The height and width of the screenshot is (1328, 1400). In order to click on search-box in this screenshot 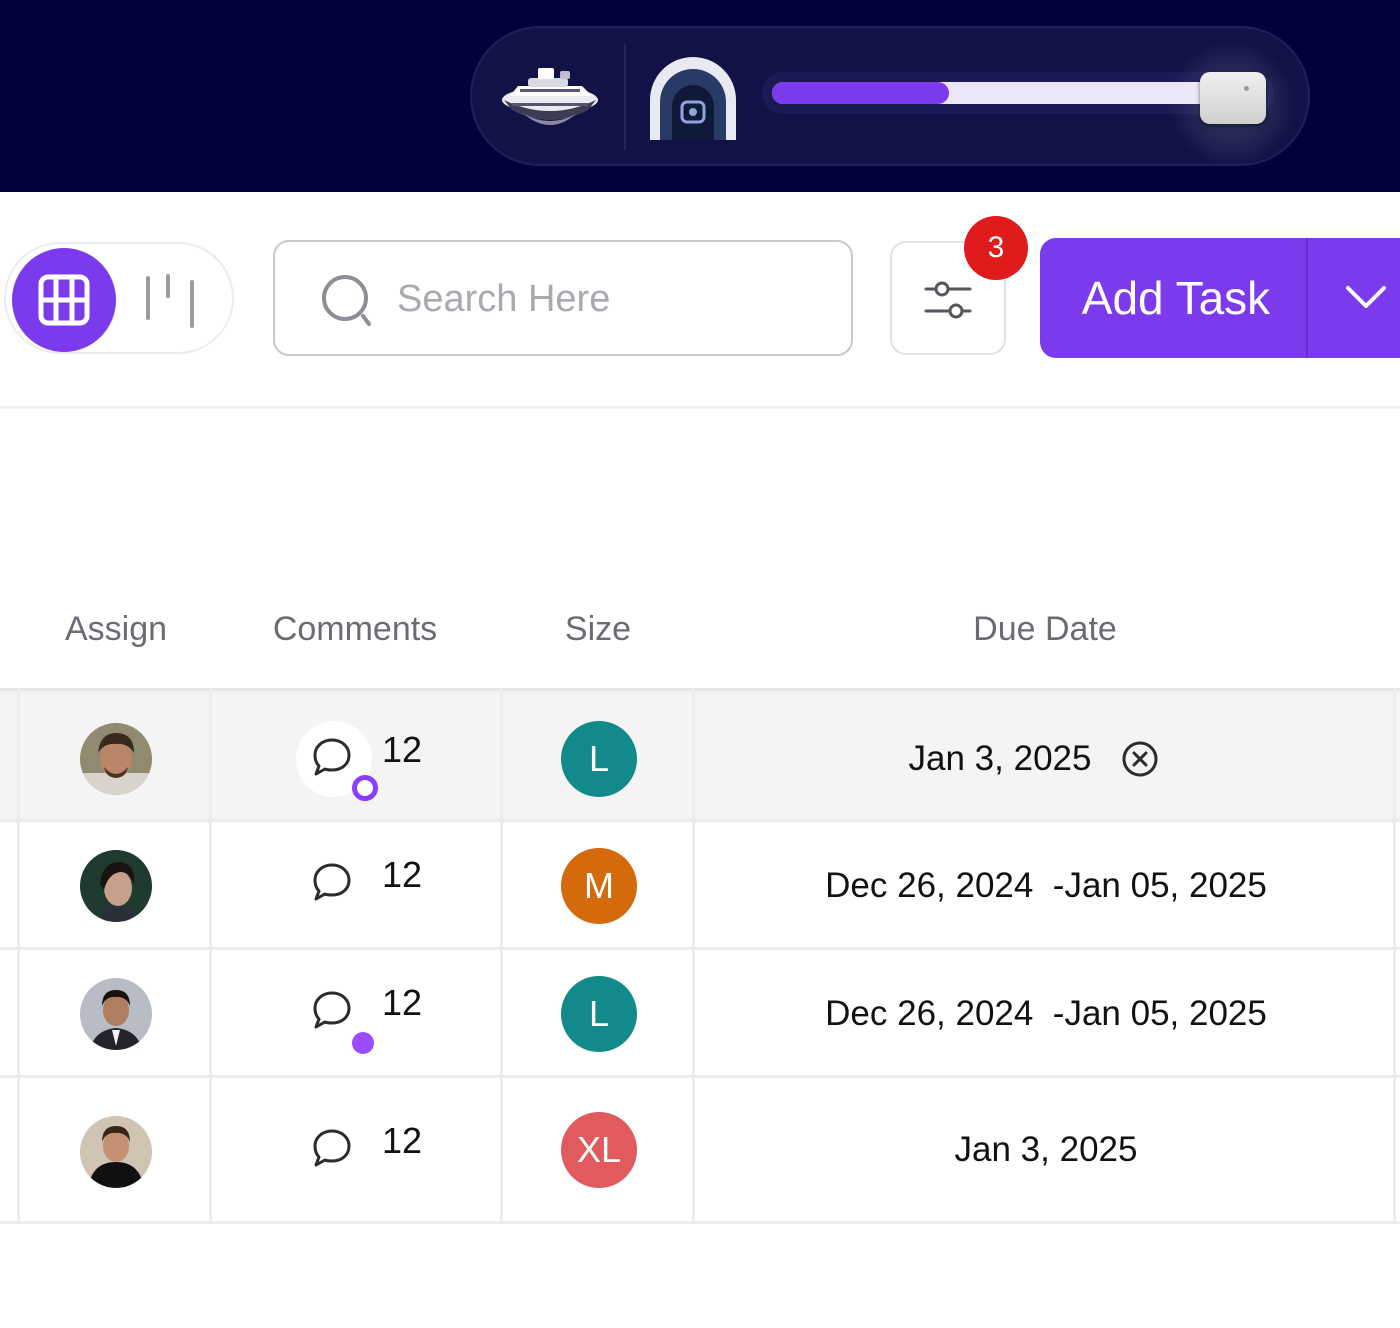, I will do `click(563, 298)`.